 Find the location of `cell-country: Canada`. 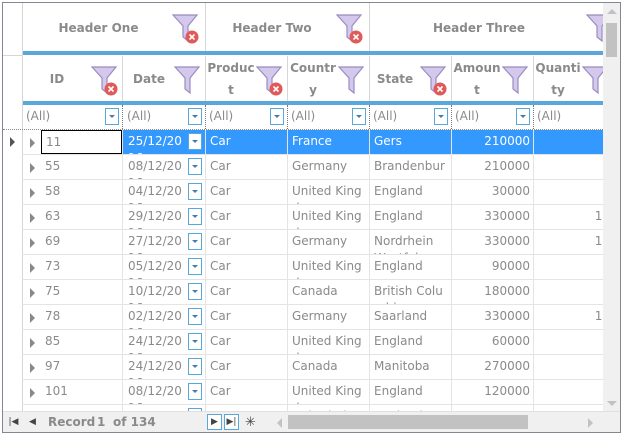

cell-country: Canada is located at coordinates (329, 292).